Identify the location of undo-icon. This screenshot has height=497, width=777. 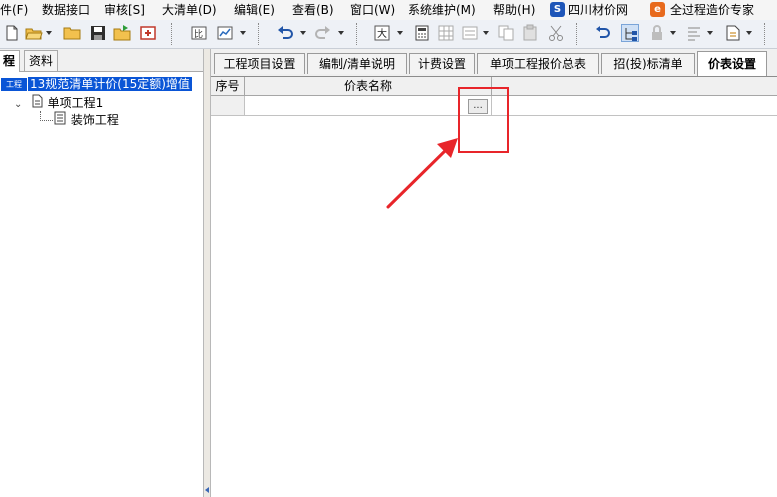
(285, 33).